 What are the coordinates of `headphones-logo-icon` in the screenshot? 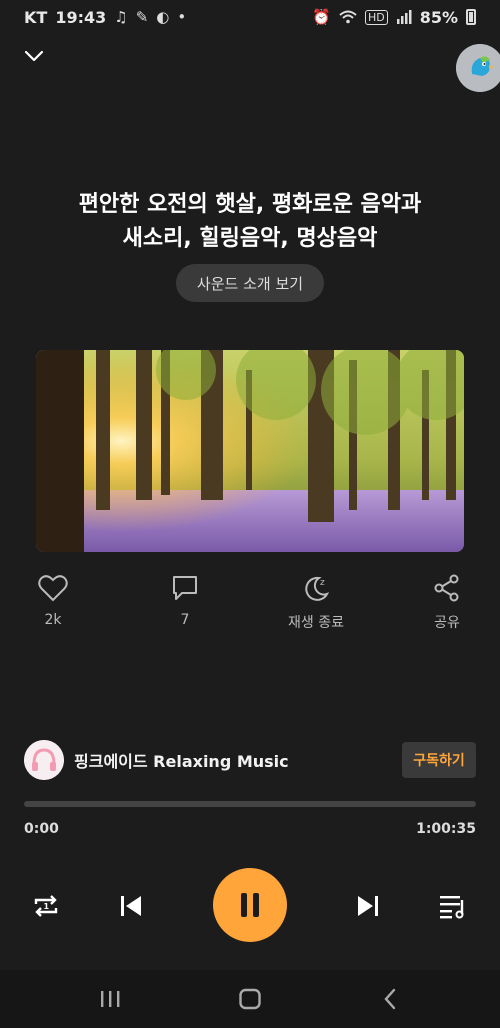 It's located at (44, 760).